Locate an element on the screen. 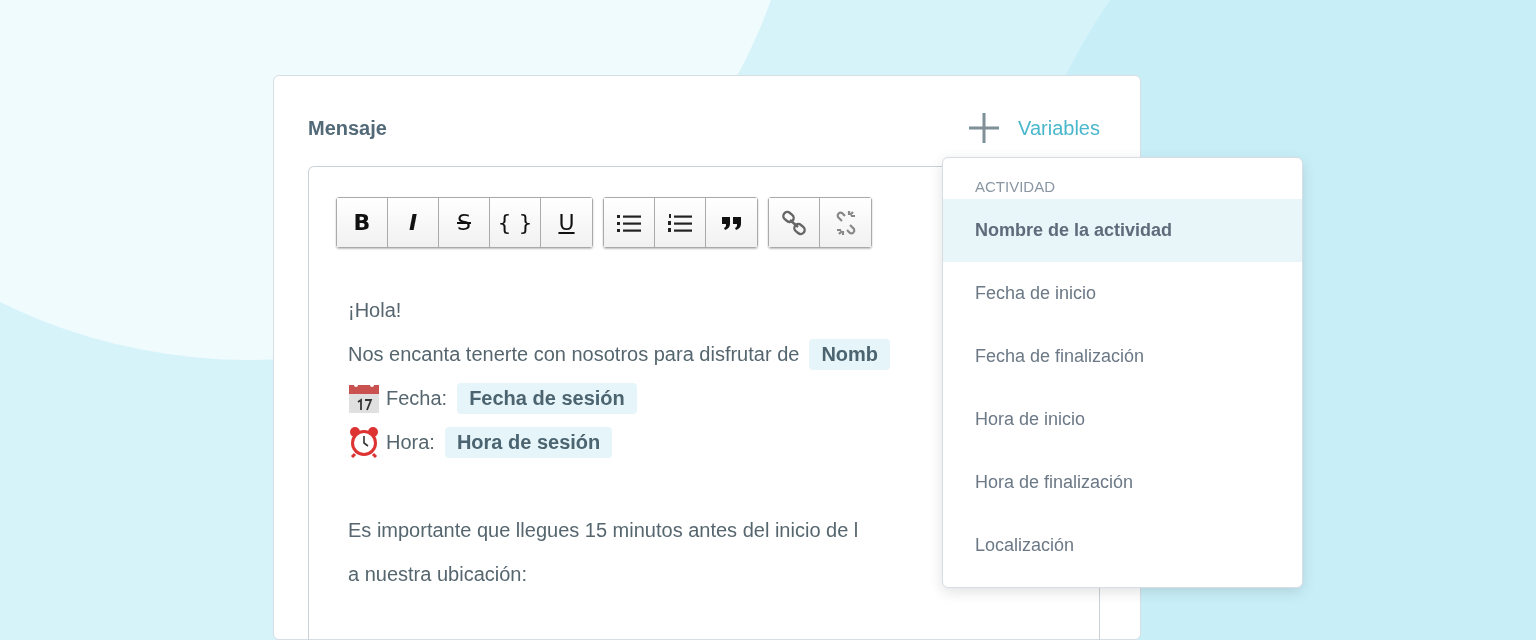 The width and height of the screenshot is (1536, 640). section-heading: ACTIVIDAD is located at coordinates (1015, 187).